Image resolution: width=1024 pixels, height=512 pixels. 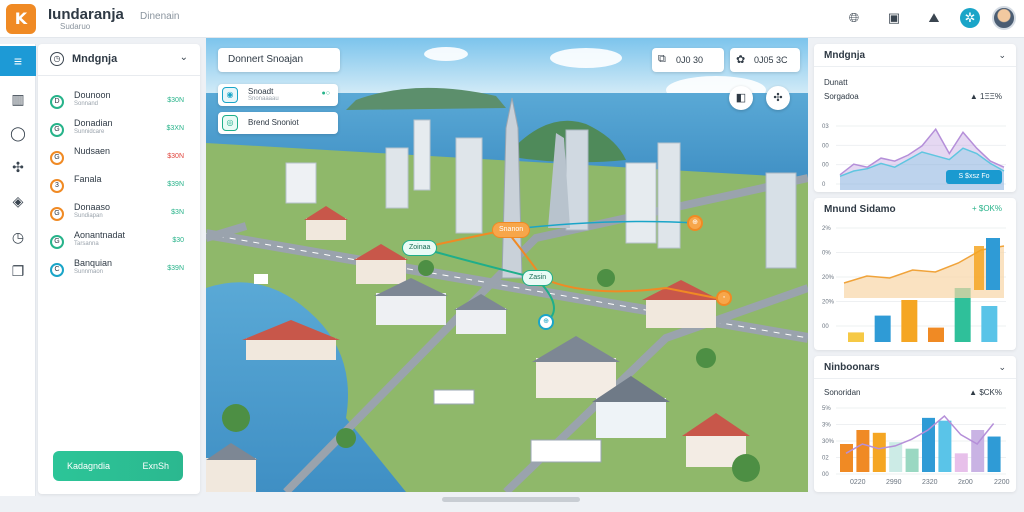 I want to click on list-item-sub: Sunnidcare, so click(x=89, y=132).